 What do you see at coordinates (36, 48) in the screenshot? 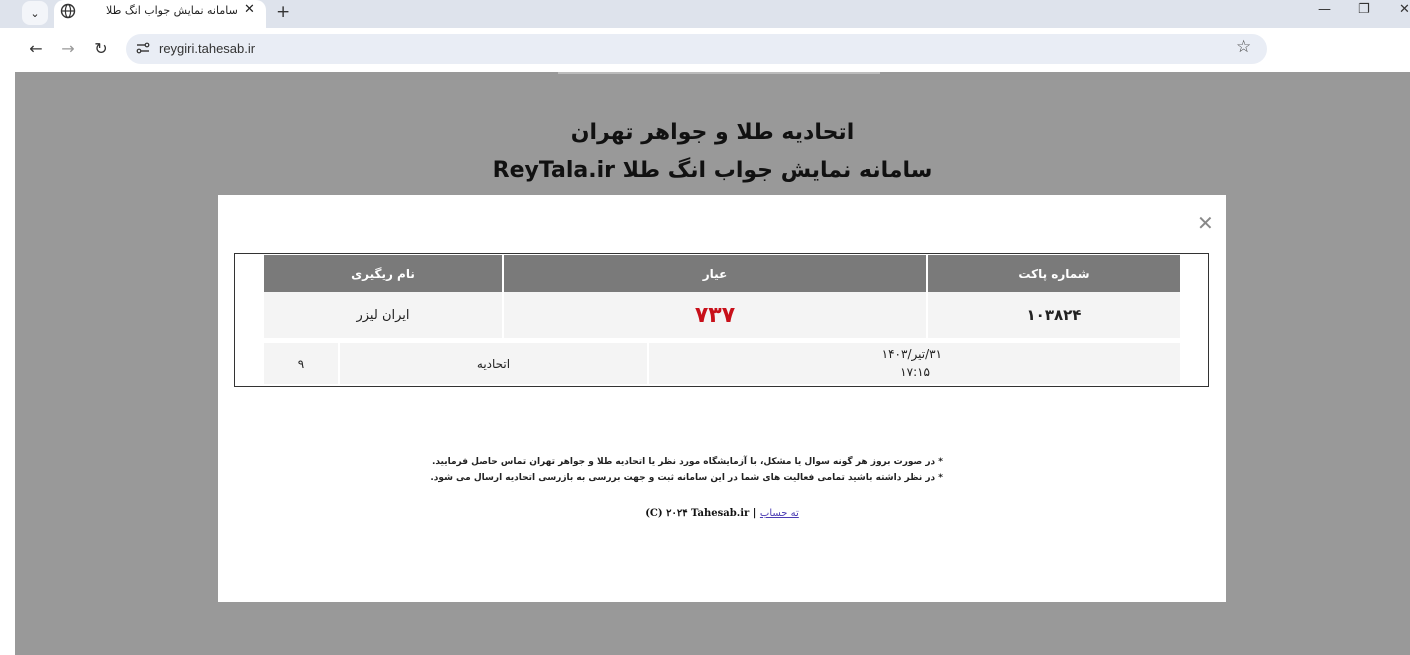
I see `back-icon: ←` at bounding box center [36, 48].